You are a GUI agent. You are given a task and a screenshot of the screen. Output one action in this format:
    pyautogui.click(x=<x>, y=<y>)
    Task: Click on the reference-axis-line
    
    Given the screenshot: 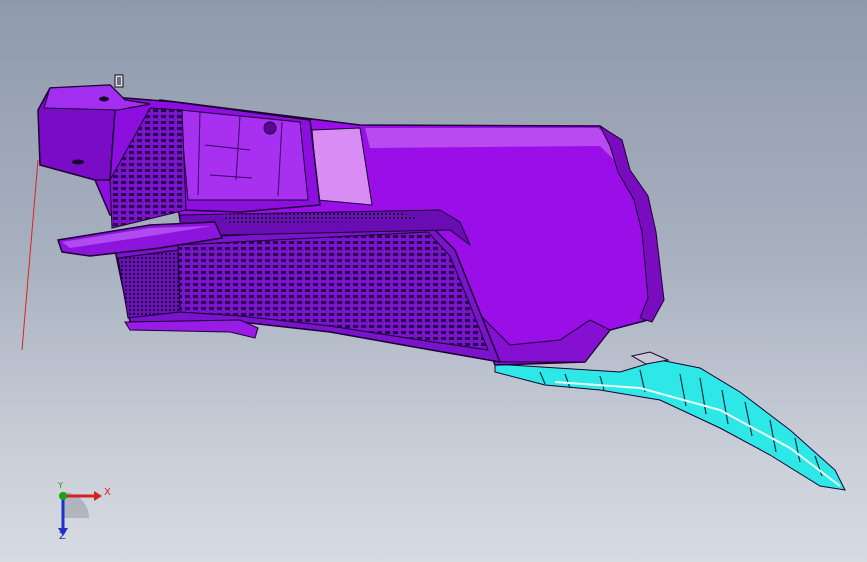 What is the action you would take?
    pyautogui.click(x=30, y=255)
    